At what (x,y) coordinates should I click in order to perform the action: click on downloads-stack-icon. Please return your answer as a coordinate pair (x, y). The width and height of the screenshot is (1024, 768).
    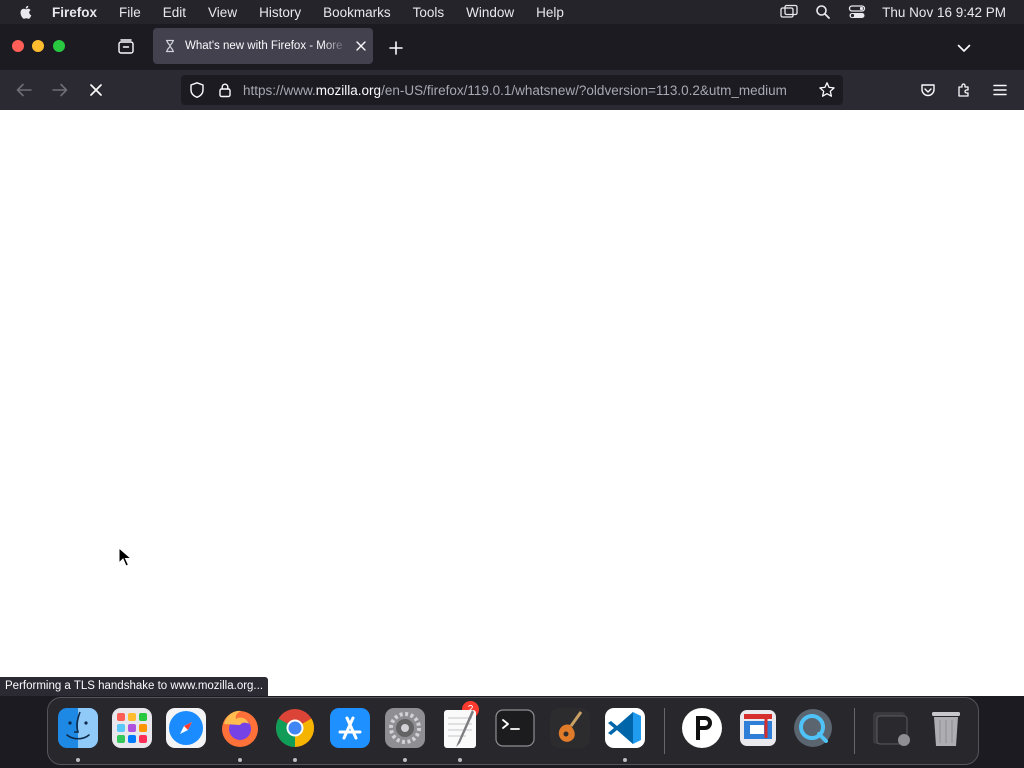
    Looking at the image, I should click on (892, 728).